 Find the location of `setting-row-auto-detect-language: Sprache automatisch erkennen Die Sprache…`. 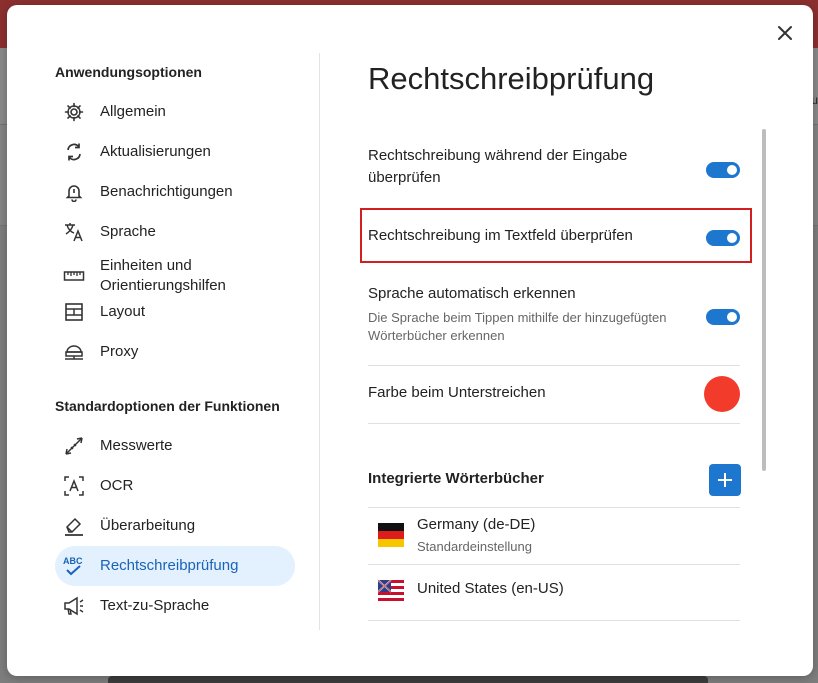

setting-row-auto-detect-language: Sprache automatisch erkennen Die Sprache… is located at coordinates (554, 315).